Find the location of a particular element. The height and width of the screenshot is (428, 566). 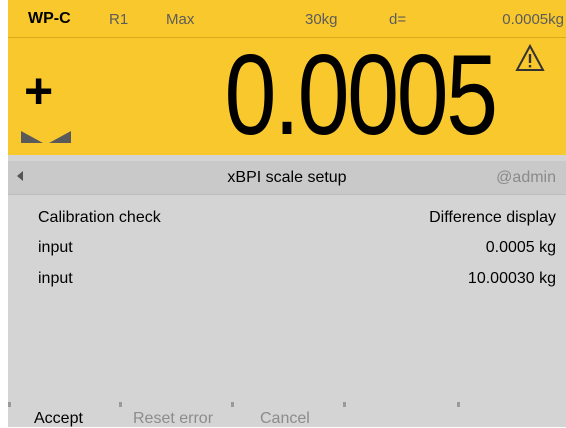

row-value: 10.00030 kg is located at coordinates (511, 278).